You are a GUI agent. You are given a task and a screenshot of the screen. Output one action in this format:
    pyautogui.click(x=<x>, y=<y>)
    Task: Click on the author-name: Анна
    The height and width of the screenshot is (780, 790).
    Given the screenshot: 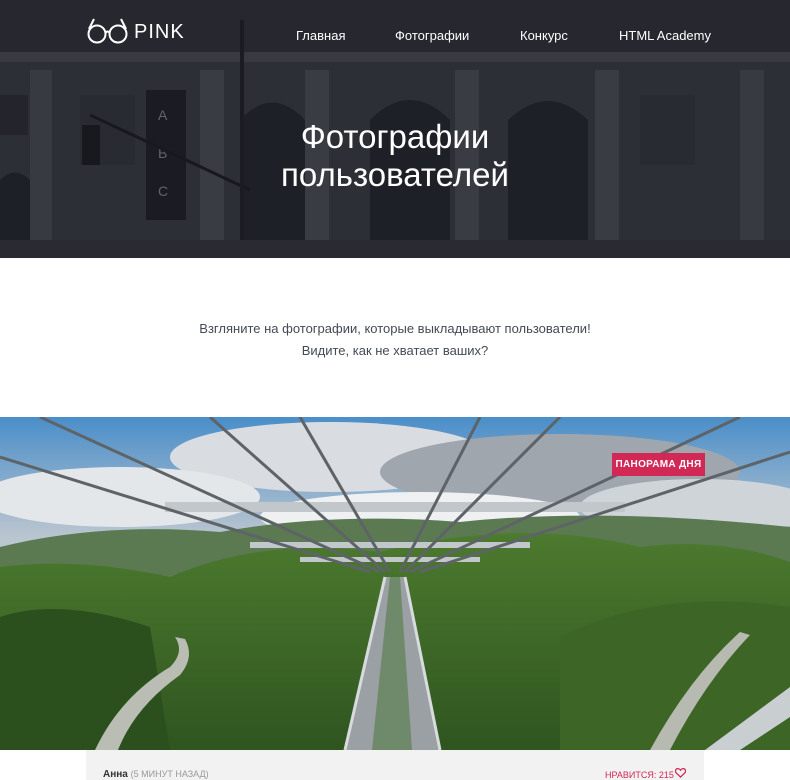 What is the action you would take?
    pyautogui.click(x=115, y=774)
    